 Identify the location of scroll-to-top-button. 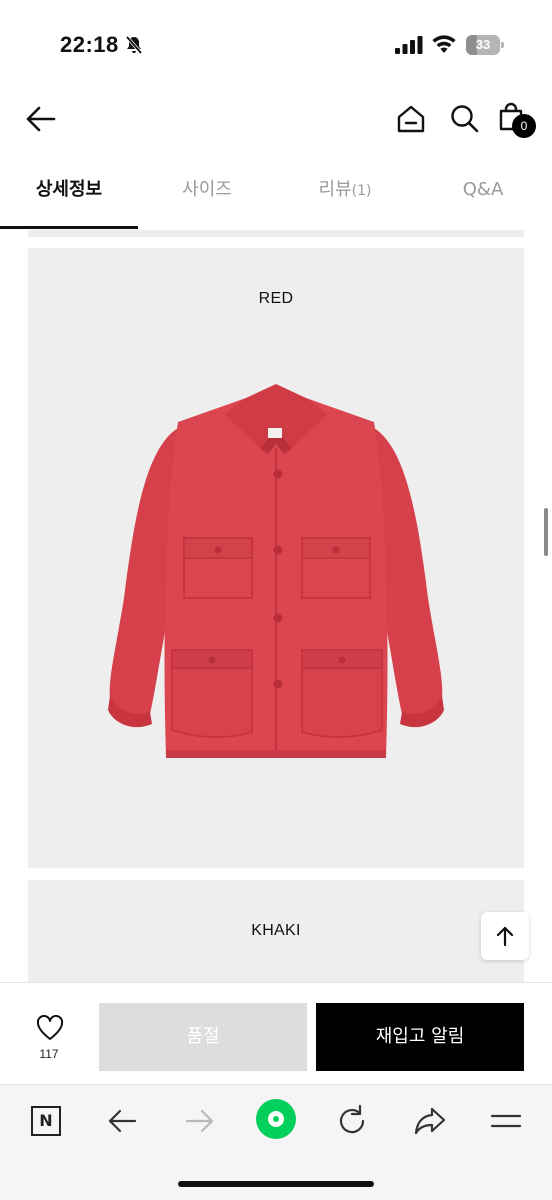
(505, 936).